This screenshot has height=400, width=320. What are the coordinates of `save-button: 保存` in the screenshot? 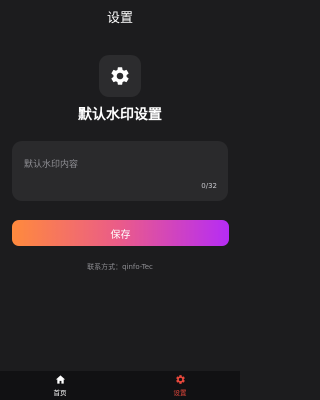 It's located at (120, 233).